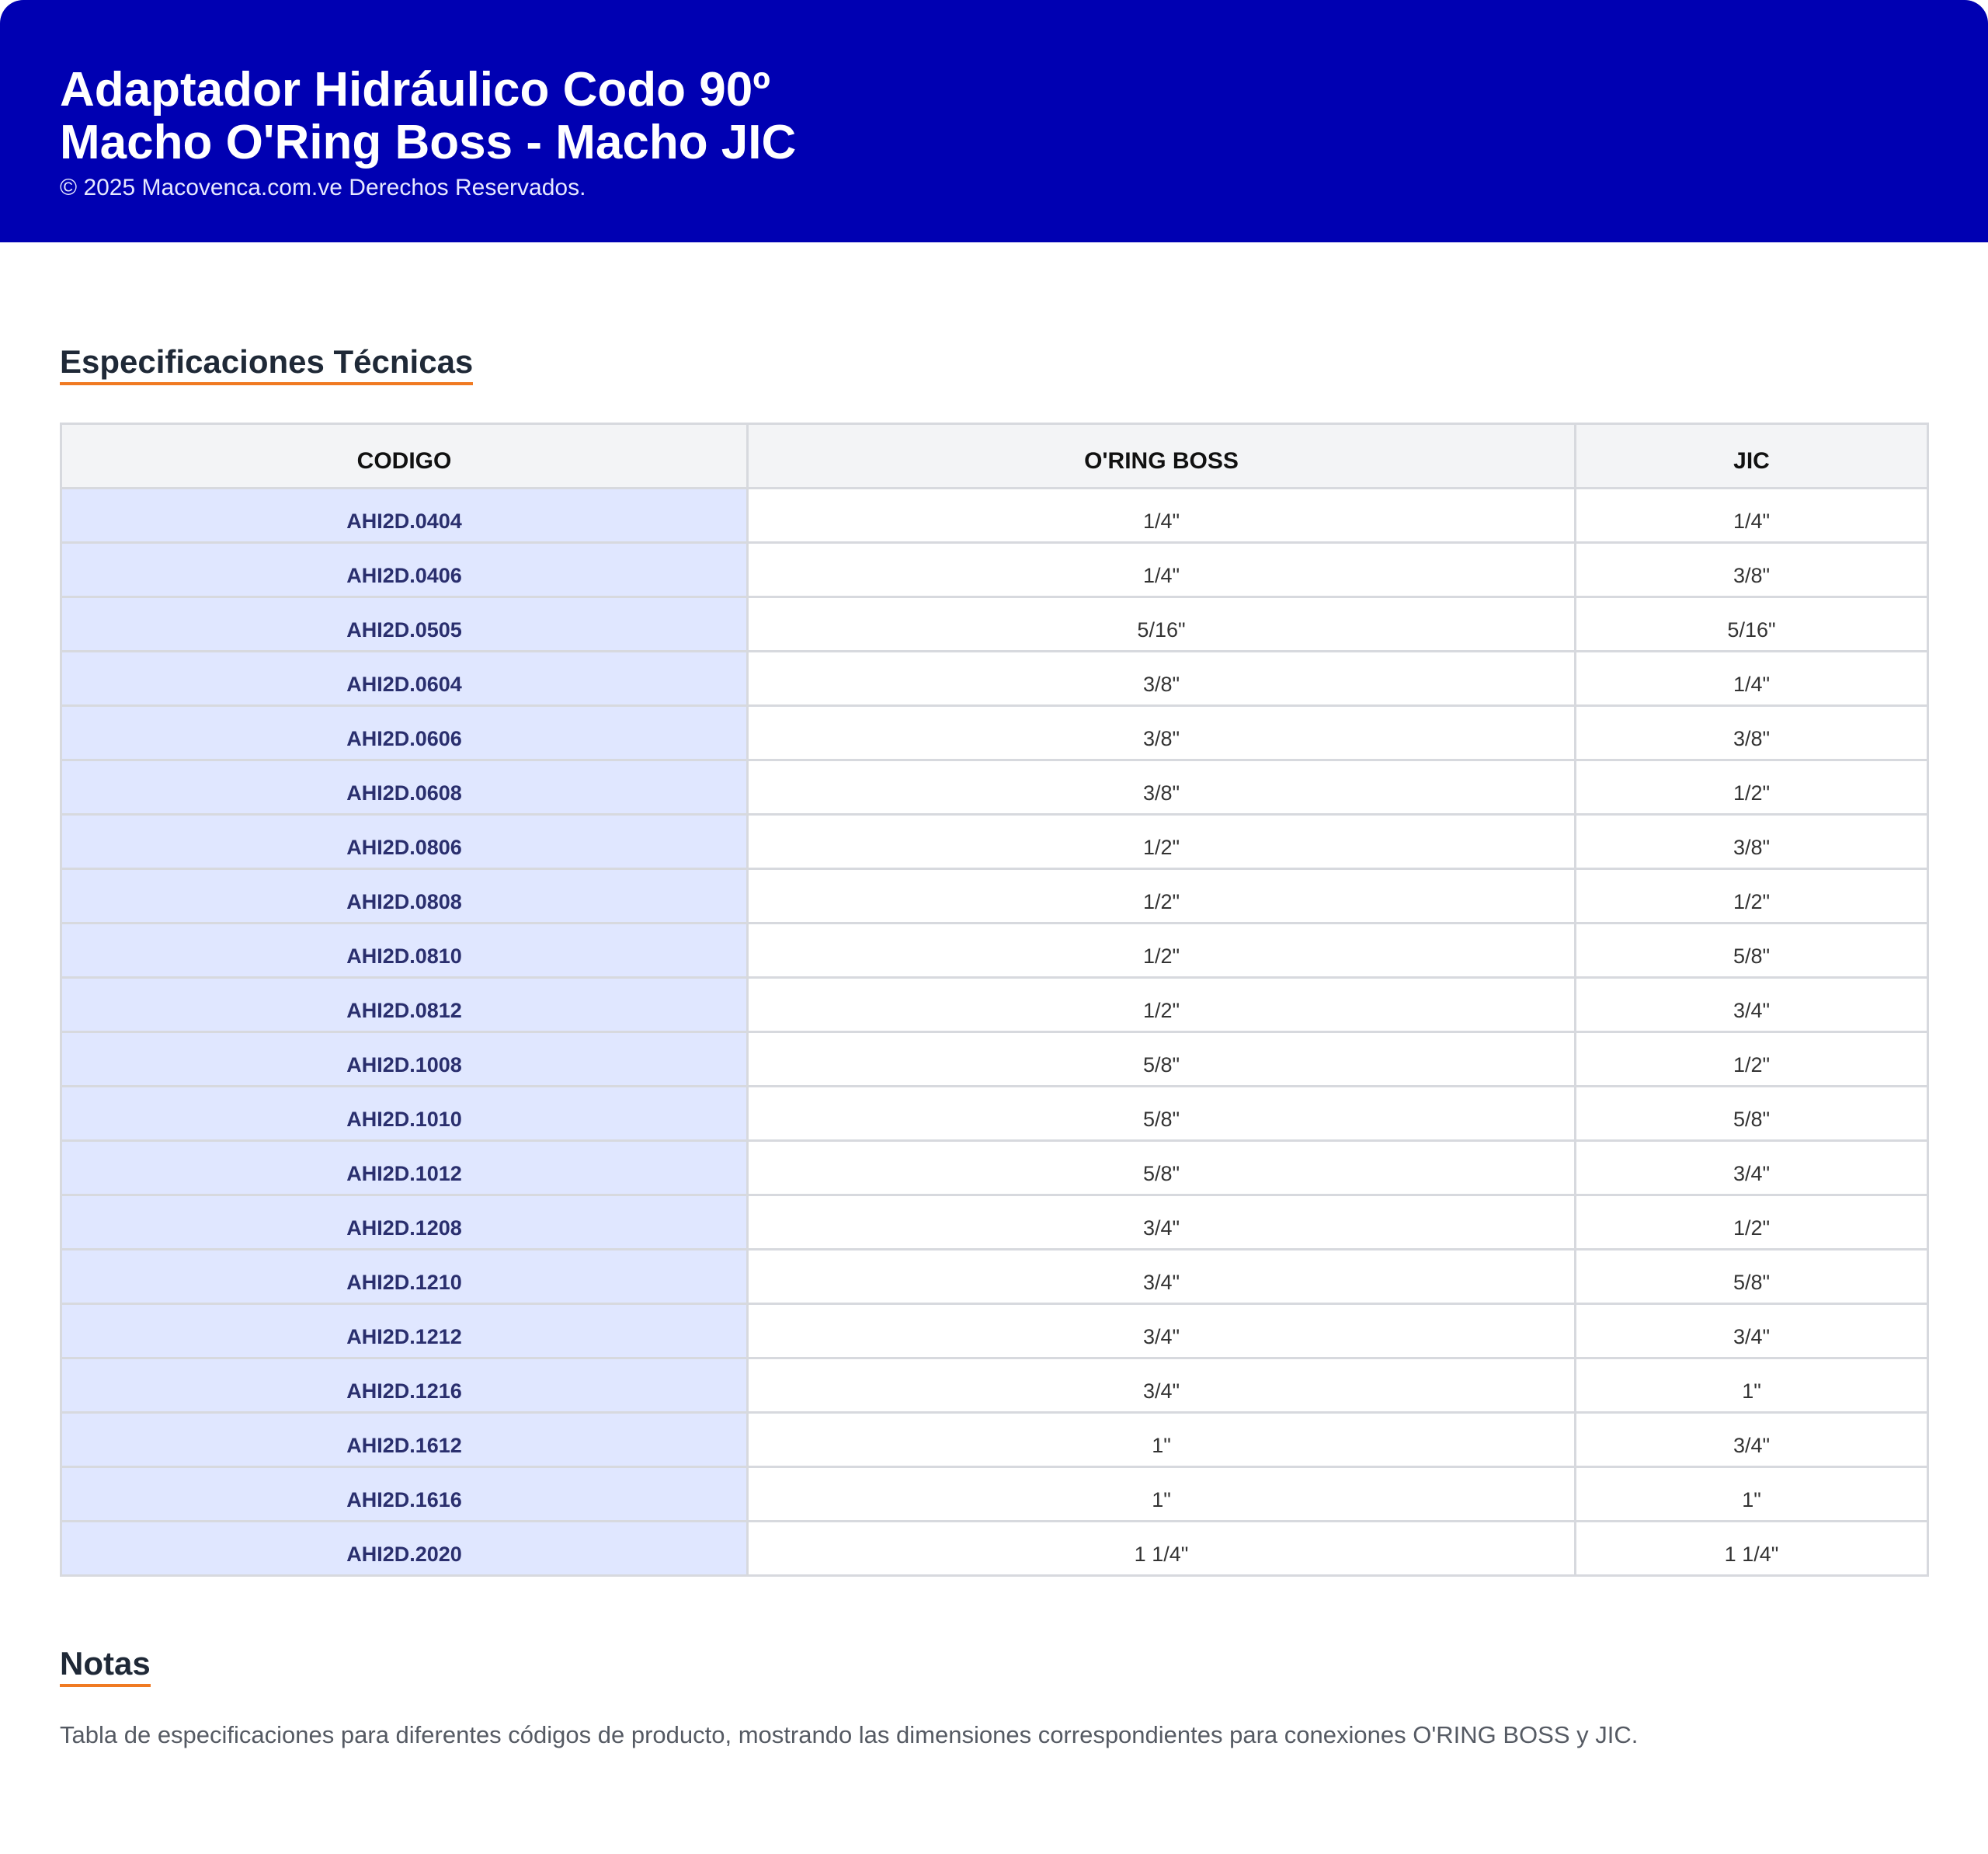 Image resolution: width=1988 pixels, height=1854 pixels. I want to click on page-title-line-2: Macho O'Ring Boss - Macho JIC, so click(428, 142).